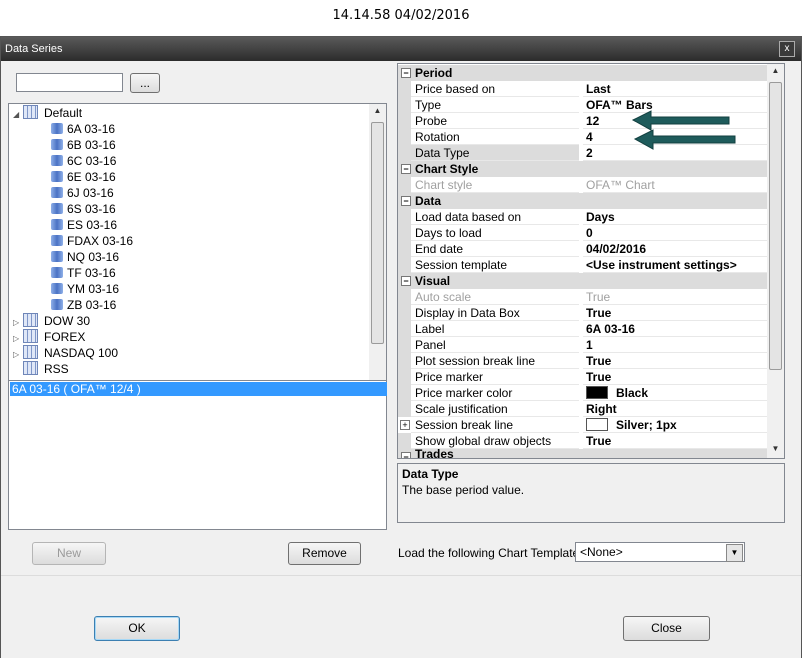 The image size is (802, 658). I want to click on tree-item-label: ZB 03-16, so click(92, 305).